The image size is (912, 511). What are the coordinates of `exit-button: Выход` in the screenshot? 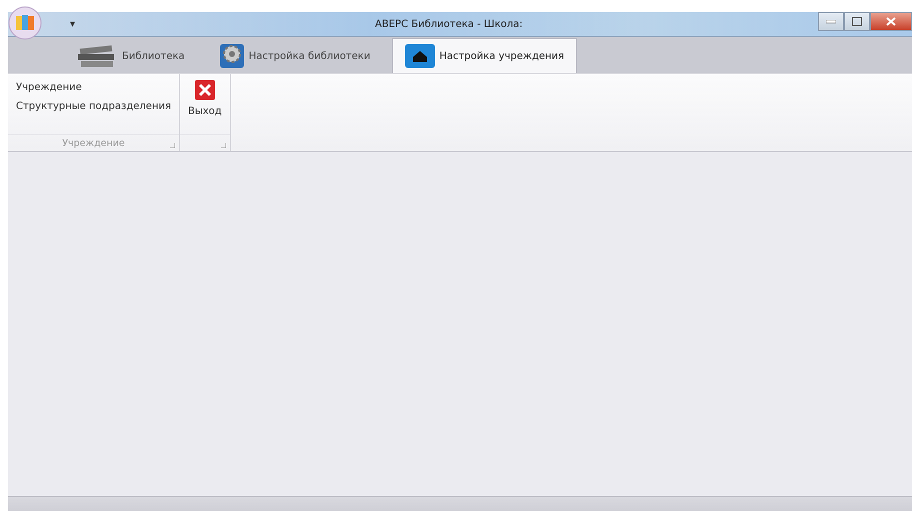 It's located at (205, 98).